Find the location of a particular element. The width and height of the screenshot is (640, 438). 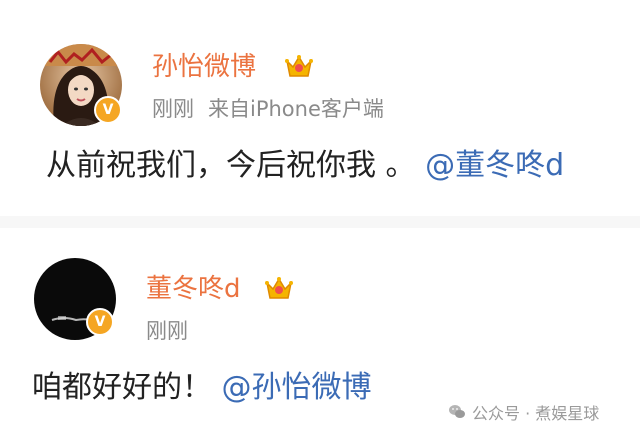

mention-link: @董冬咚d is located at coordinates (494, 165).